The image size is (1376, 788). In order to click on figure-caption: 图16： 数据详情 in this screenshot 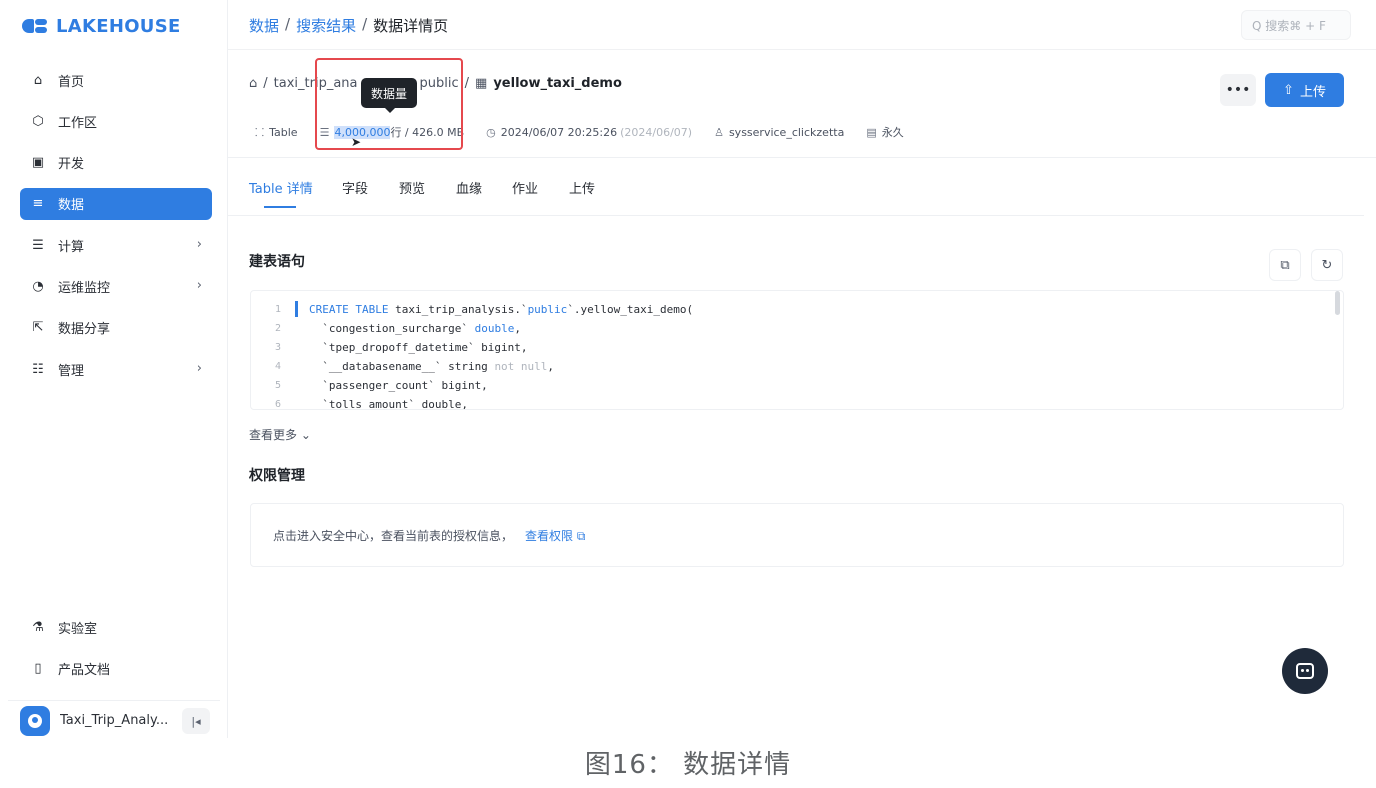, I will do `click(688, 765)`.